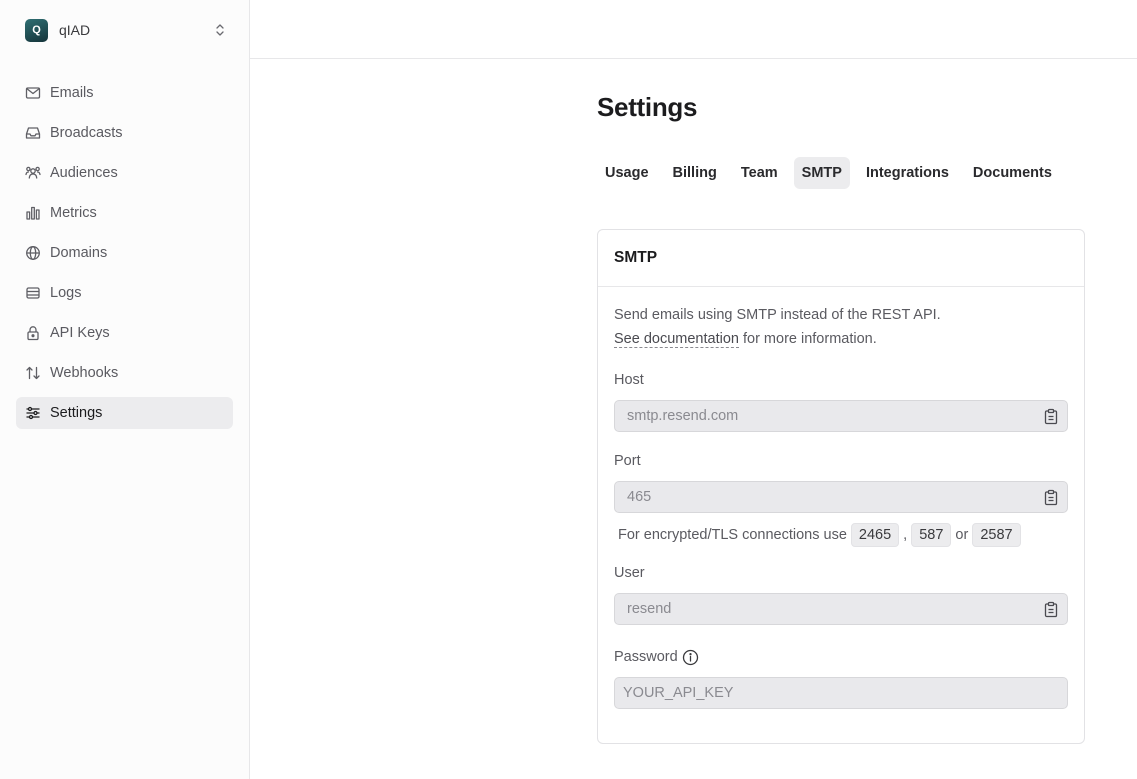 This screenshot has width=1137, height=779. What do you see at coordinates (32, 173) in the screenshot?
I see `users-icon` at bounding box center [32, 173].